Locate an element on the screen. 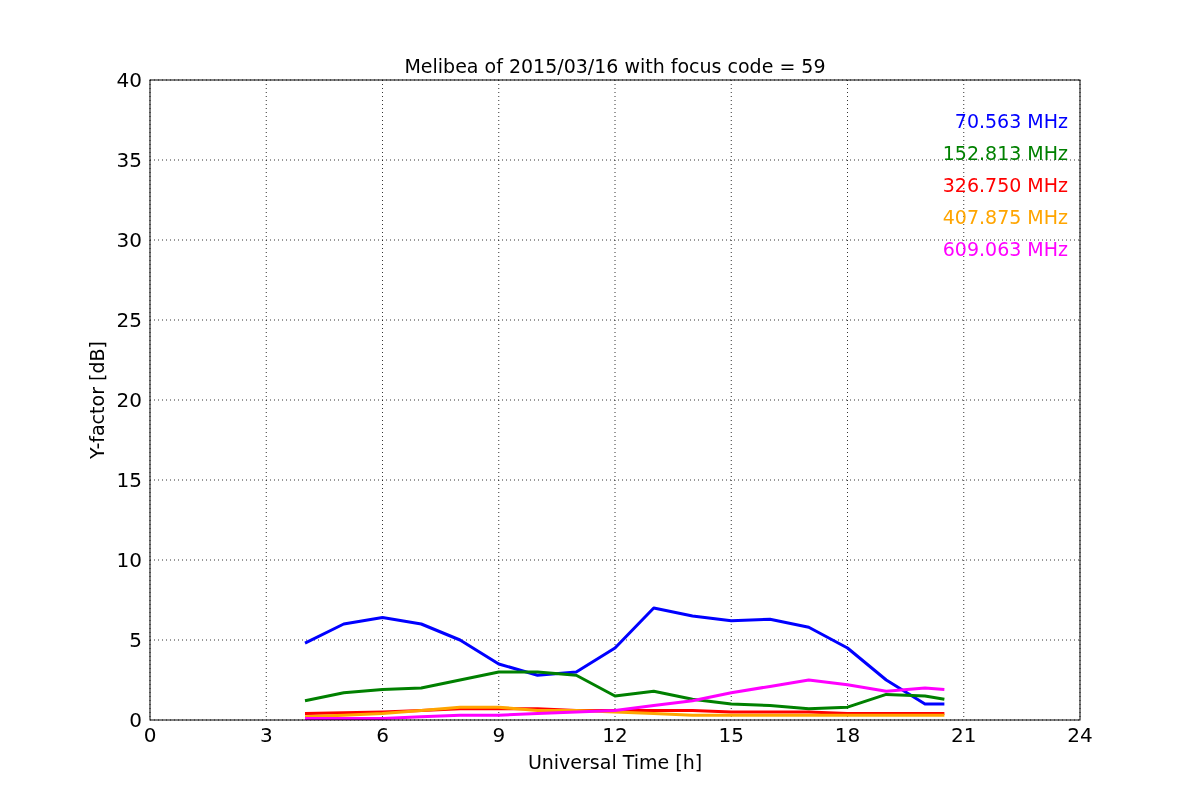  y-tick-label: 25 is located at coordinates (129, 320).